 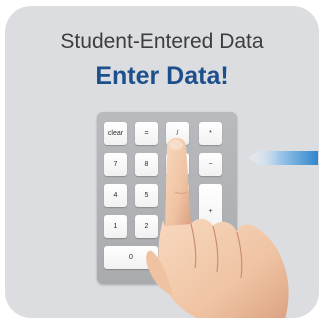 I want to click on key-4: 4, so click(x=115, y=195).